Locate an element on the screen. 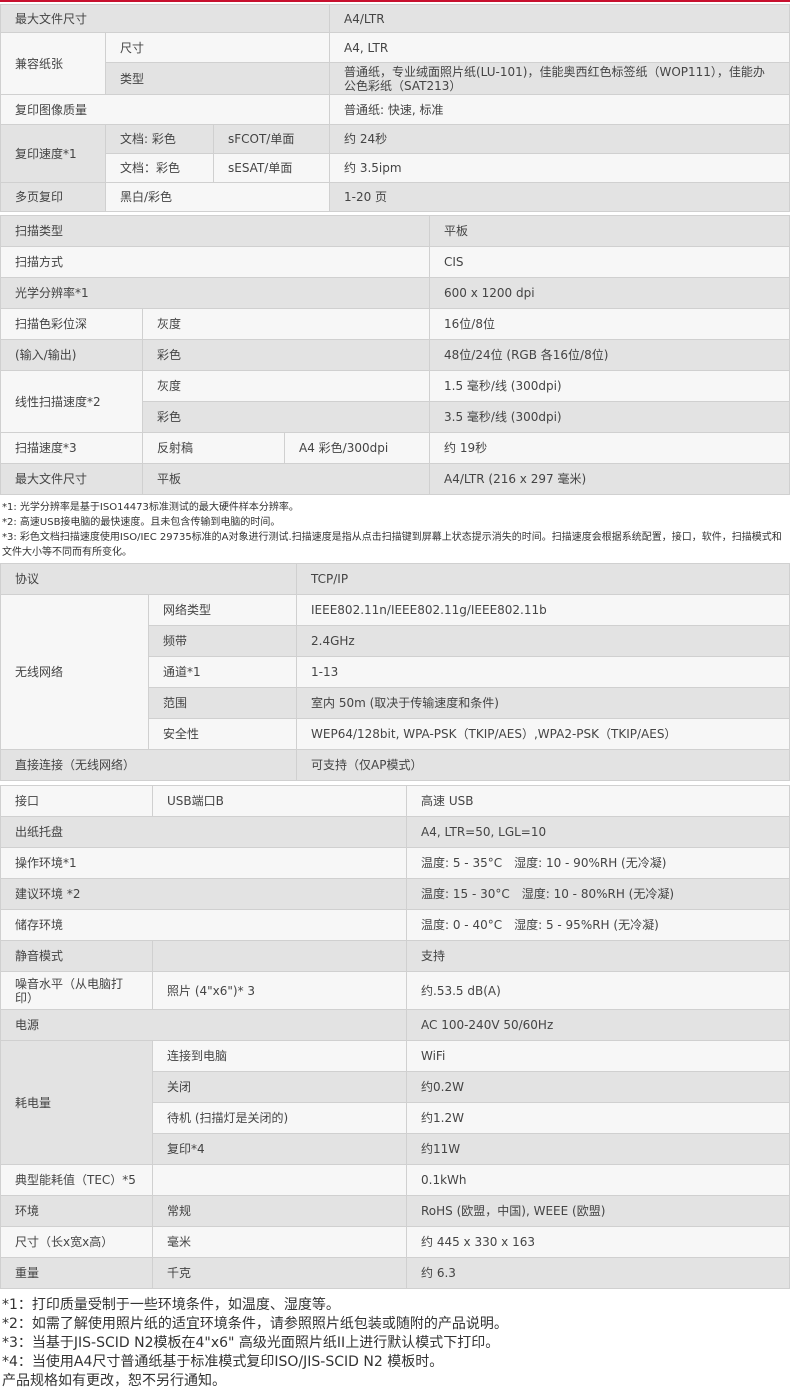 This screenshot has width=790, height=1391. spec-value: TCP/IP is located at coordinates (543, 579).